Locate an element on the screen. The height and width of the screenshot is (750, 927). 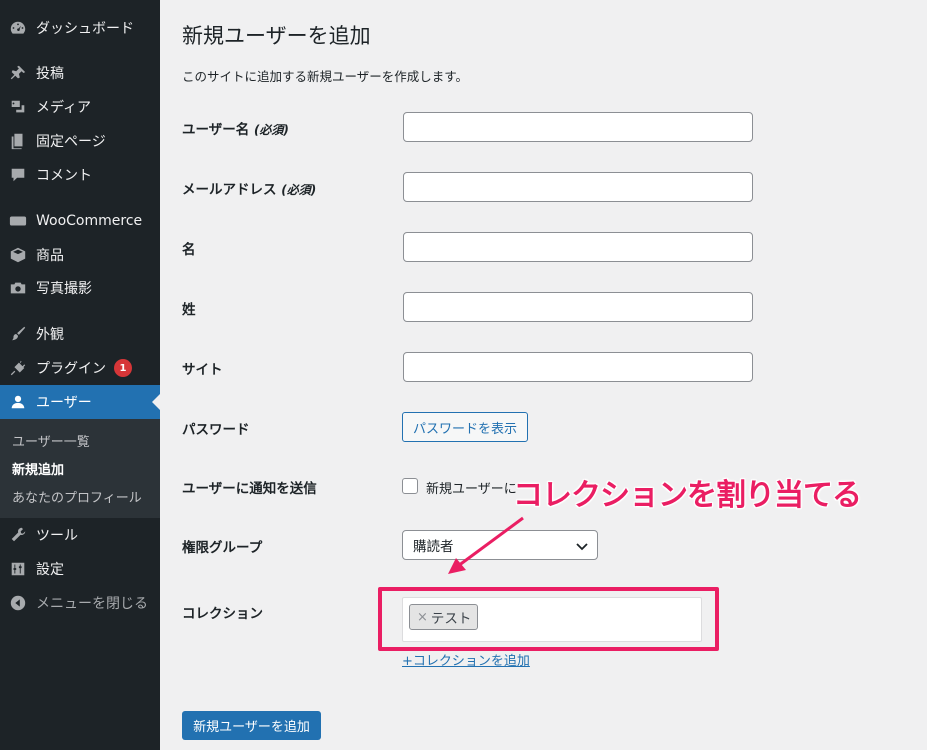
notify-checkbox is located at coordinates (410, 486).